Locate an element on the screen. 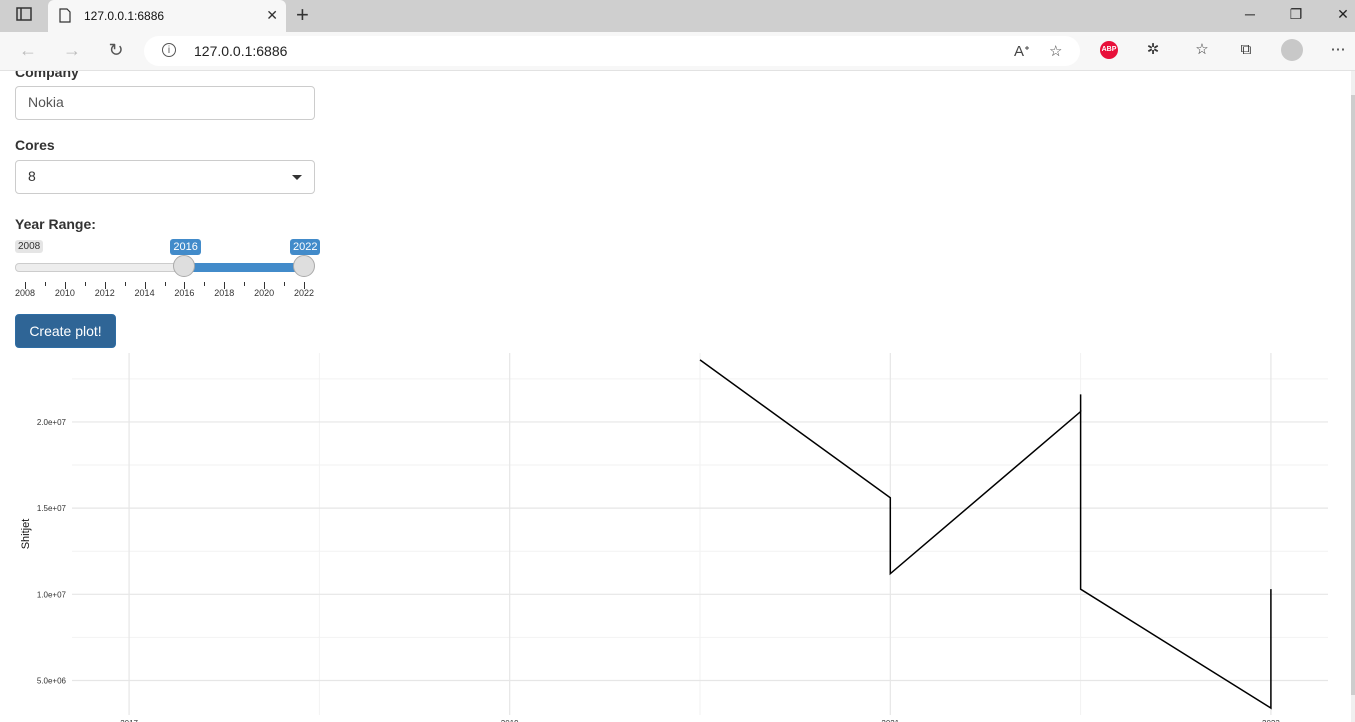  slider-from-label: 2016 is located at coordinates (185, 247).